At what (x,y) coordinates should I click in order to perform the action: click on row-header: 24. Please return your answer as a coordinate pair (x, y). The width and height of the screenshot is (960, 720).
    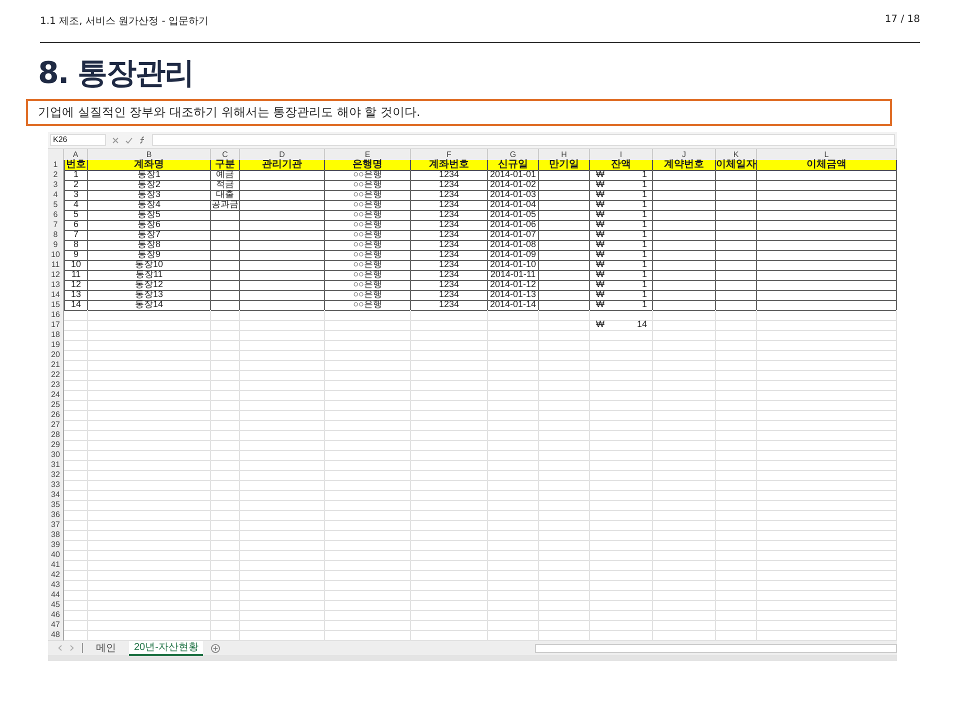
    Looking at the image, I should click on (56, 395).